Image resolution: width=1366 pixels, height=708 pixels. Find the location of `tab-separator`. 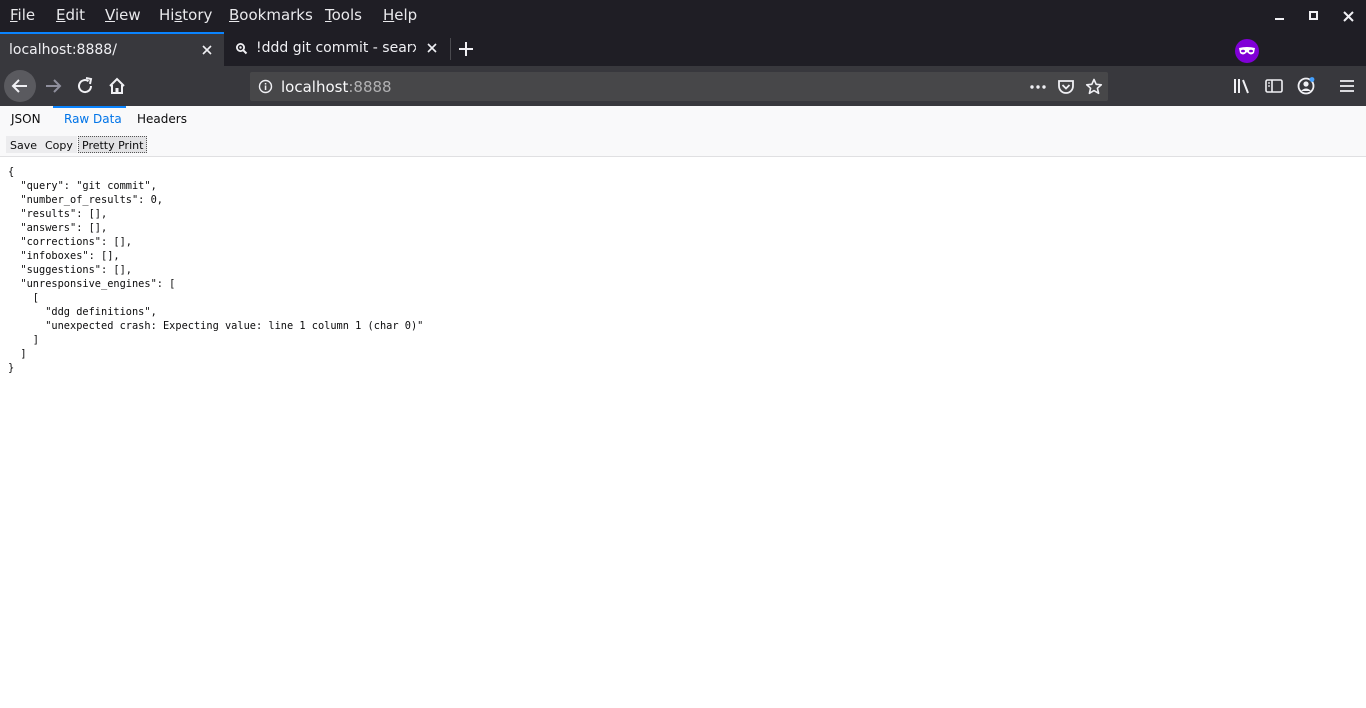

tab-separator is located at coordinates (450, 49).